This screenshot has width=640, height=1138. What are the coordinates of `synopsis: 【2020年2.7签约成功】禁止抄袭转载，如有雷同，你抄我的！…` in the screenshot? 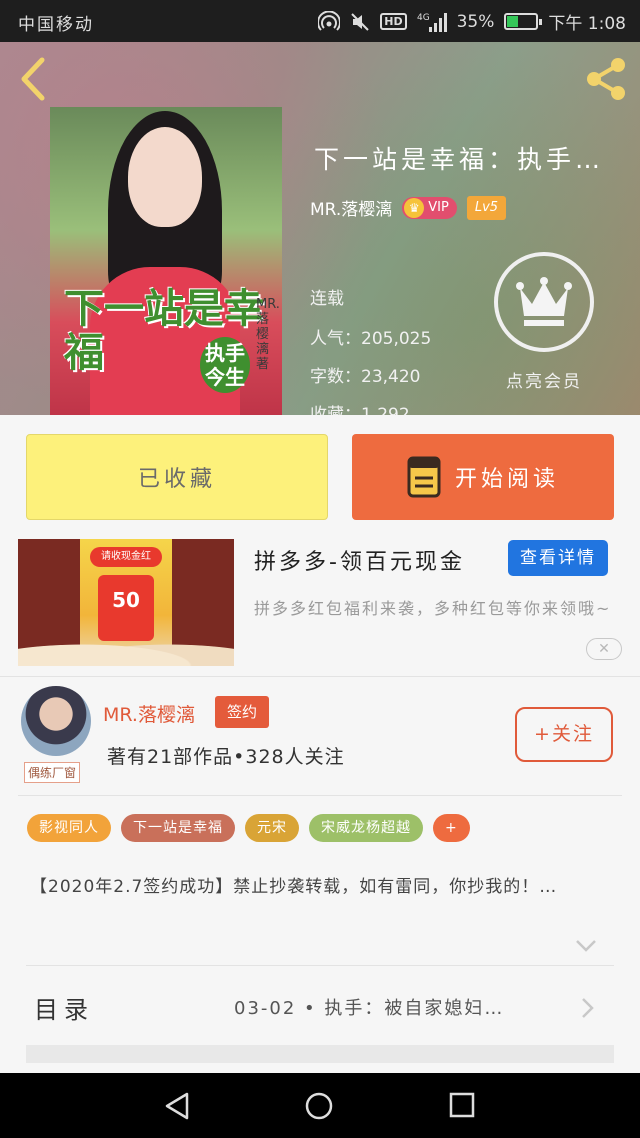 It's located at (320, 887).